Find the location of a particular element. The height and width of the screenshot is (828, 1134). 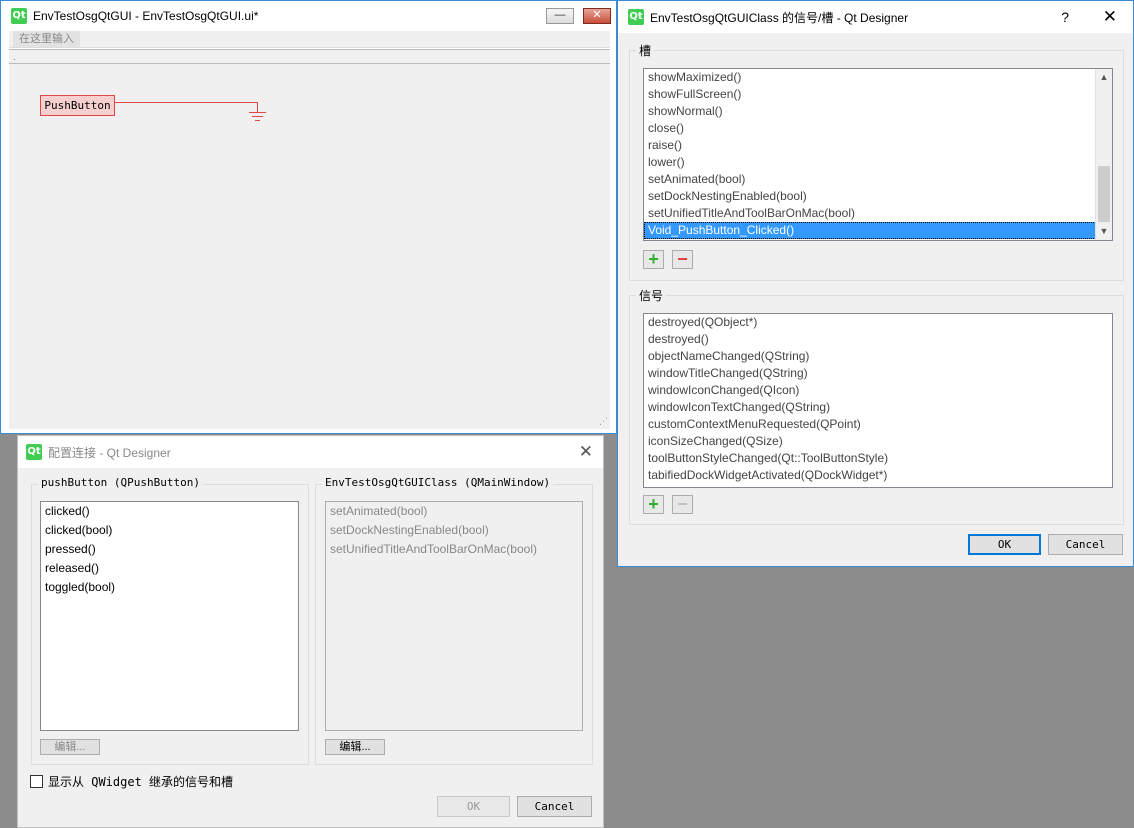

signal-list-item: destroyed(QObject*) is located at coordinates (878, 322).